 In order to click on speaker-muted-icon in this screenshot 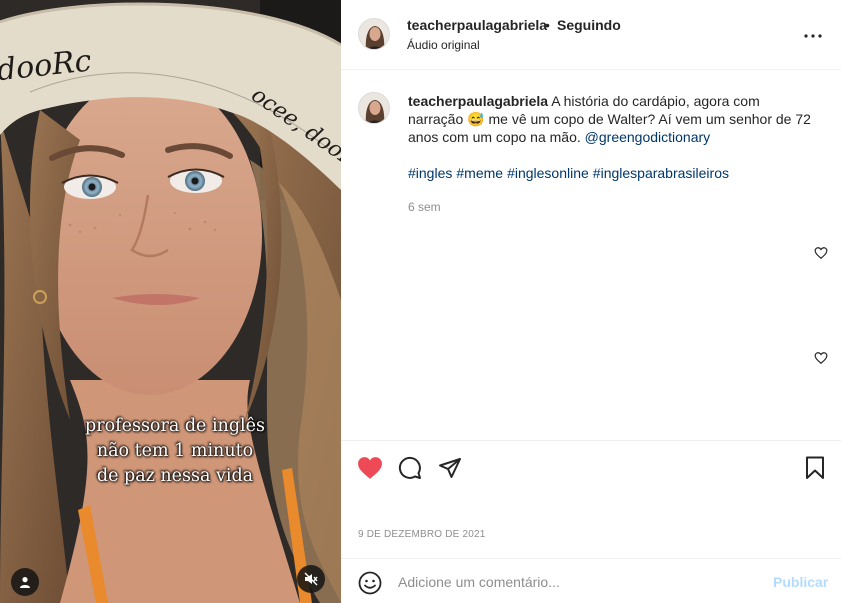, I will do `click(311, 579)`.